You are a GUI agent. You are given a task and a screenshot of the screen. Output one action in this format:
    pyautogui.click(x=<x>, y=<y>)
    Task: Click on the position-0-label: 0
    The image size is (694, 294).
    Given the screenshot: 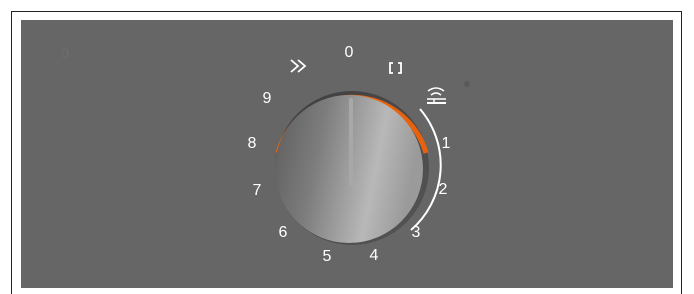 What is the action you would take?
    pyautogui.click(x=349, y=52)
    